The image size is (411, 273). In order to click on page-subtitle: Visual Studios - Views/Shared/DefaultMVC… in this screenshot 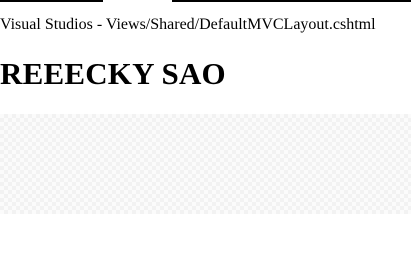, I will do `click(188, 24)`.